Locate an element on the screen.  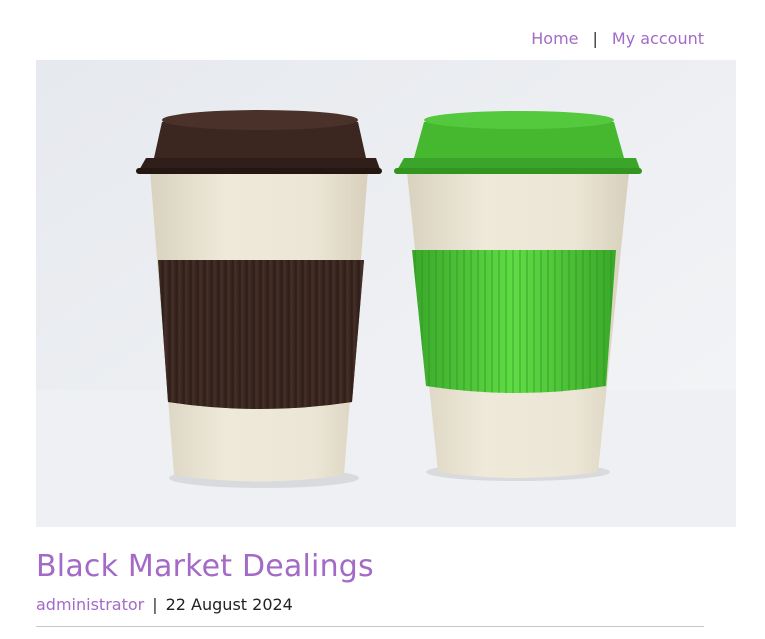
divider is located at coordinates (370, 626).